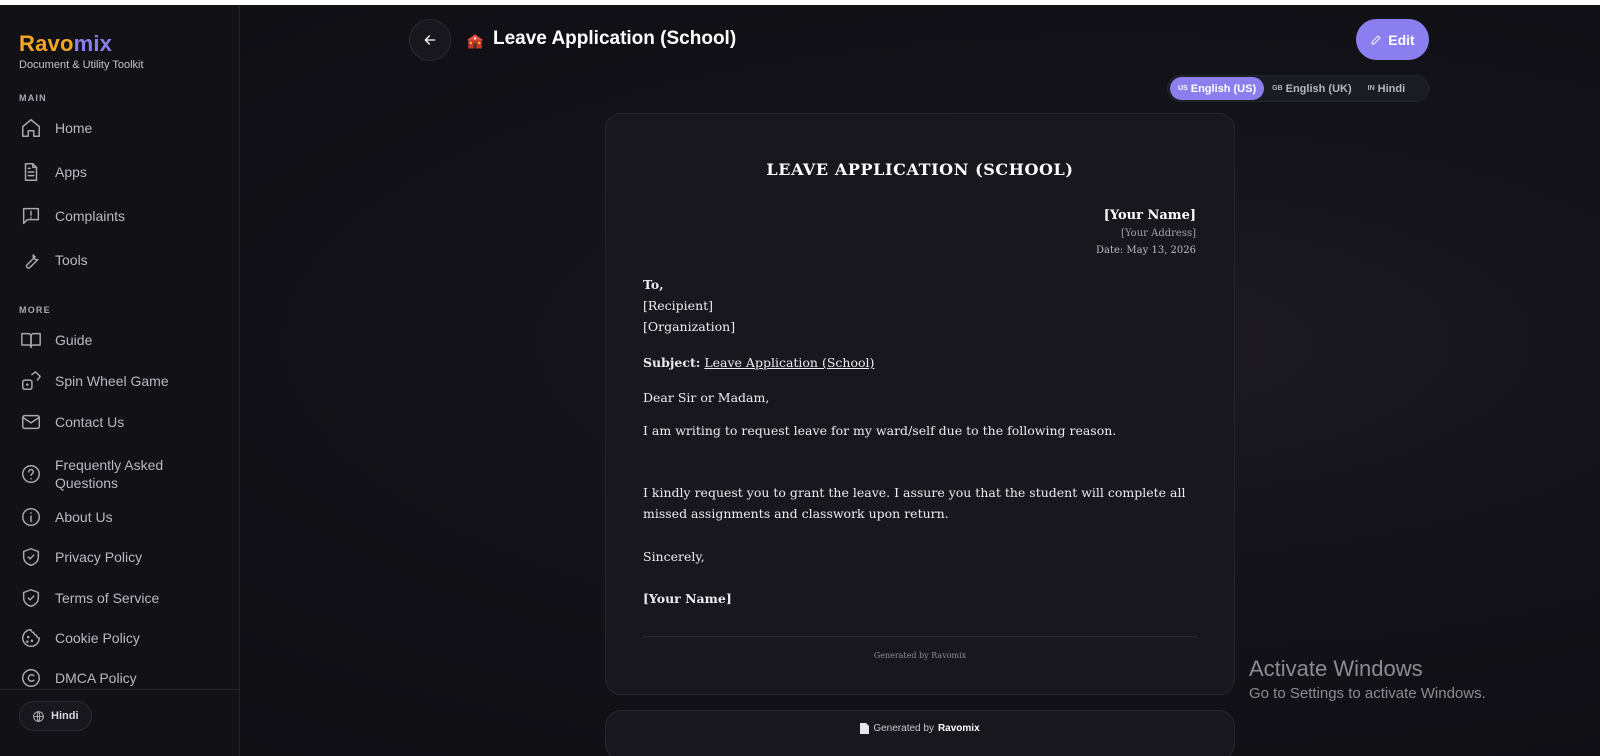 Image resolution: width=1600 pixels, height=756 pixels. I want to click on help-circle-icon, so click(31, 474).